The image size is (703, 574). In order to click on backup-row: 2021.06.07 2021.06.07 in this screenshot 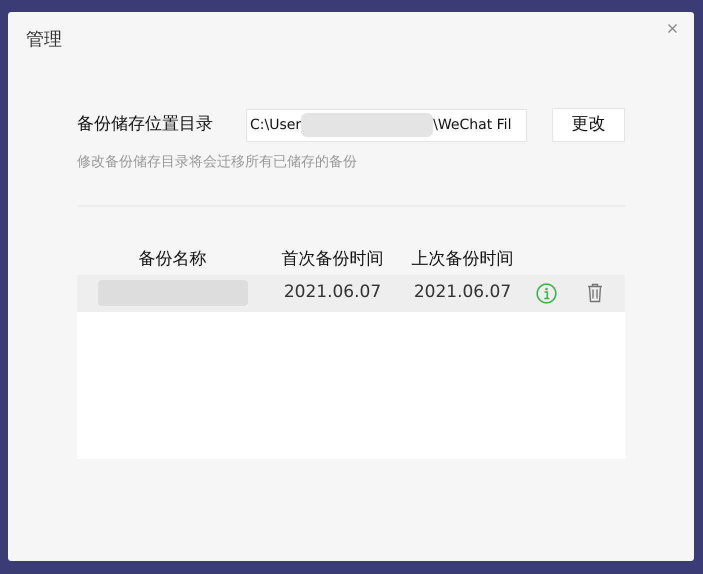, I will do `click(351, 293)`.